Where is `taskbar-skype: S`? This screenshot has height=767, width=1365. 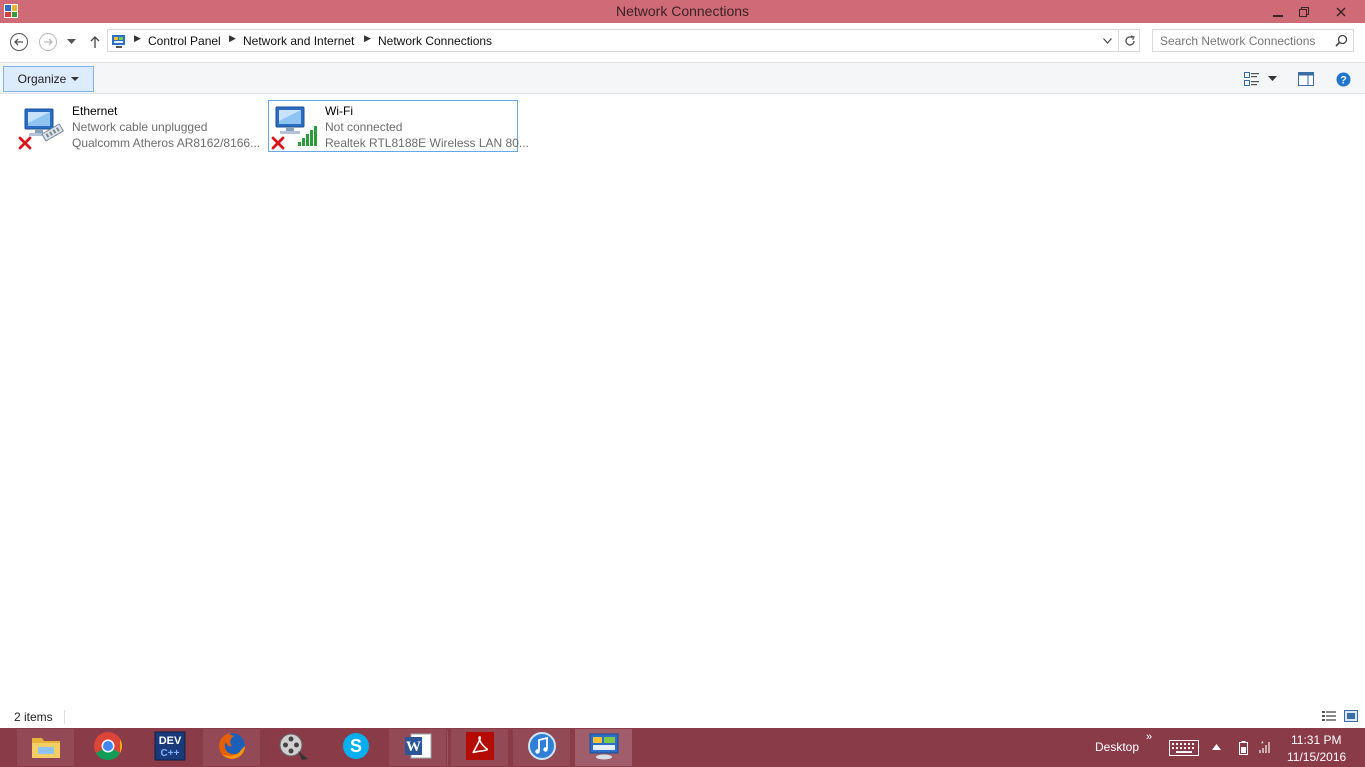 taskbar-skype: S is located at coordinates (355, 747).